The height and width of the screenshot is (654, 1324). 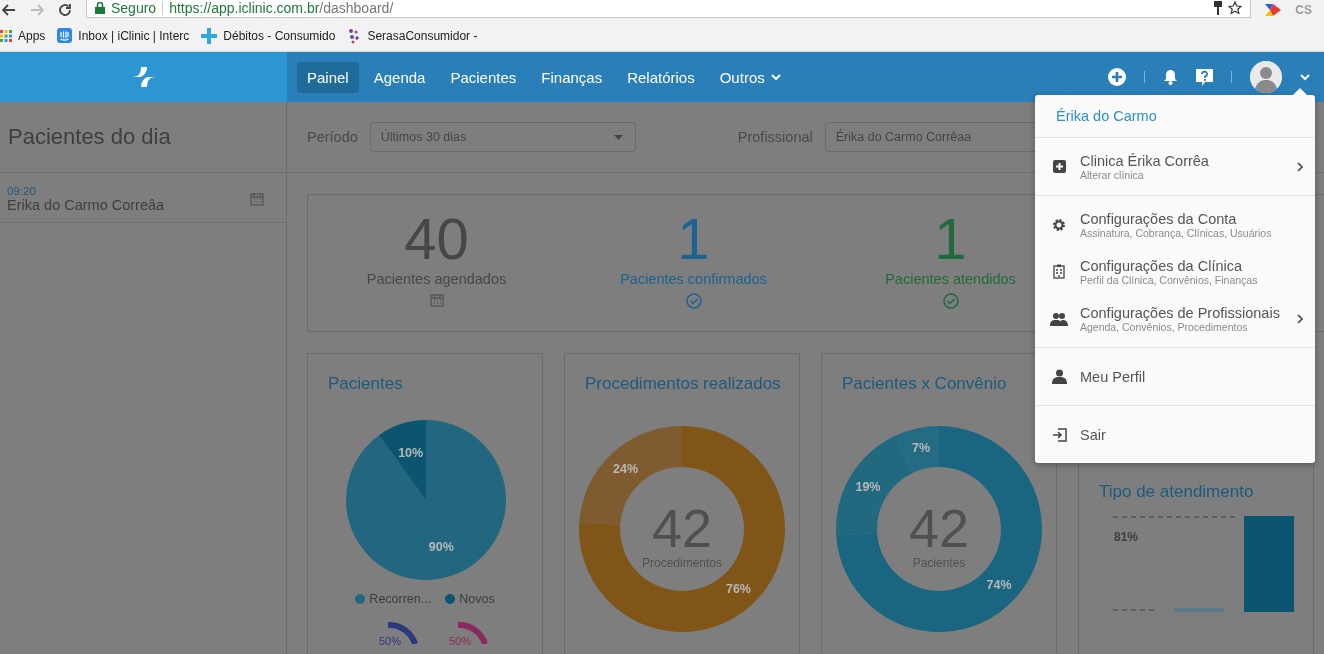 I want to click on add-circle-icon, so click(x=1117, y=77).